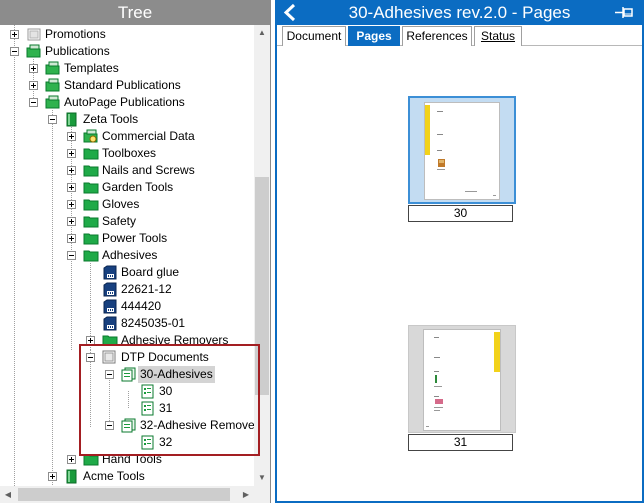  Describe the element at coordinates (127, 51) in the screenshot. I see `tree-item-publications: Publications` at that location.